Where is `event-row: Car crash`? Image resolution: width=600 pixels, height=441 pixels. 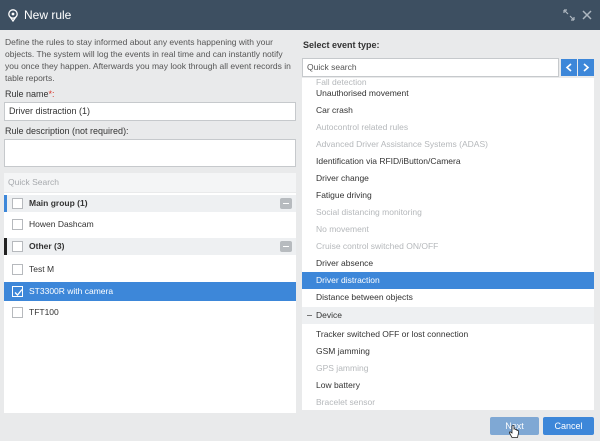
event-row: Car crash is located at coordinates (448, 110).